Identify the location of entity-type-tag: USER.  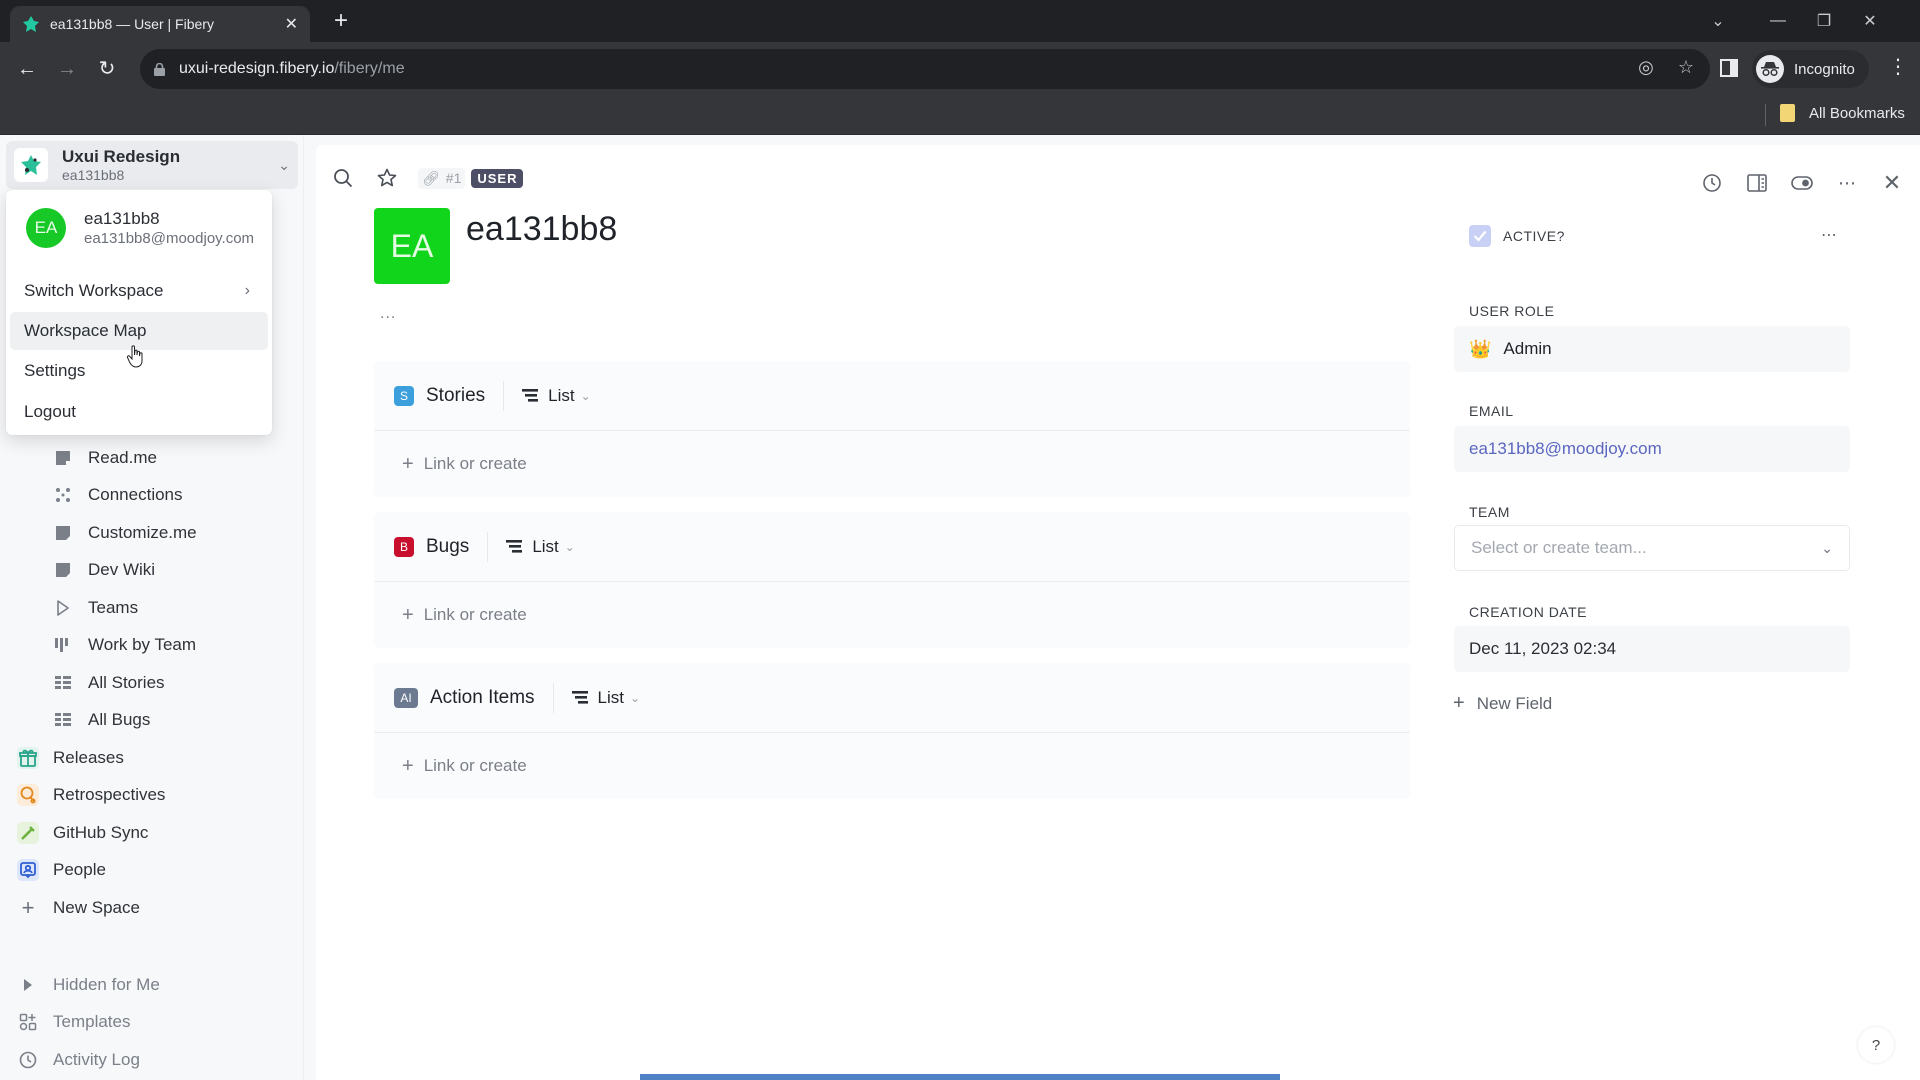
(497, 178).